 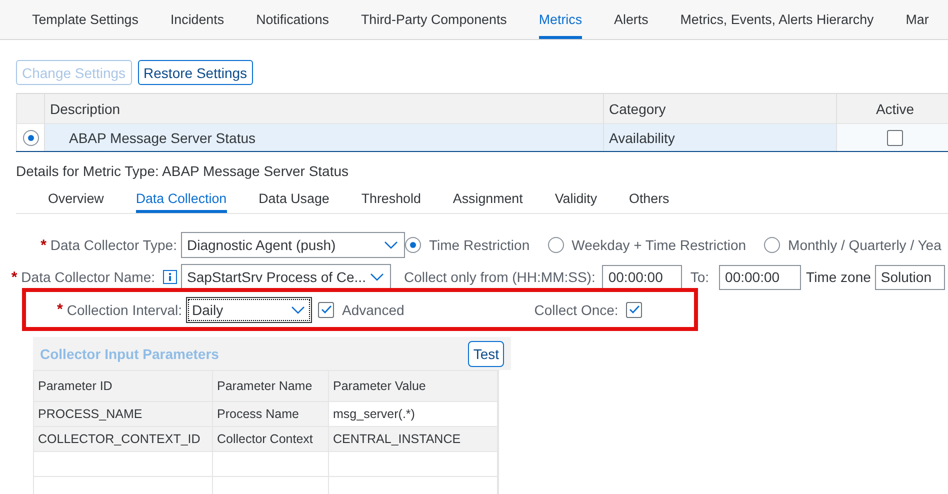 I want to click on table-cell: Collector Context, so click(x=271, y=439).